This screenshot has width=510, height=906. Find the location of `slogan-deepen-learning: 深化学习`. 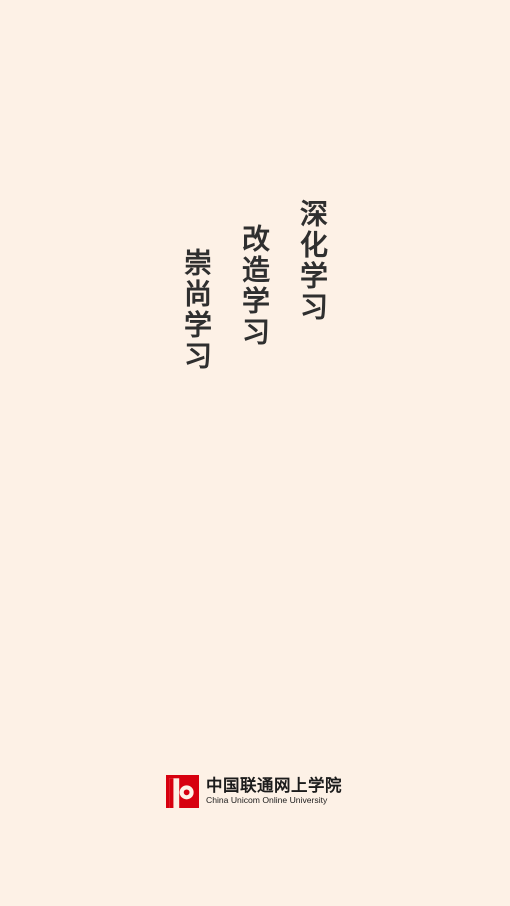

slogan-deepen-learning: 深化学习 is located at coordinates (312, 261).